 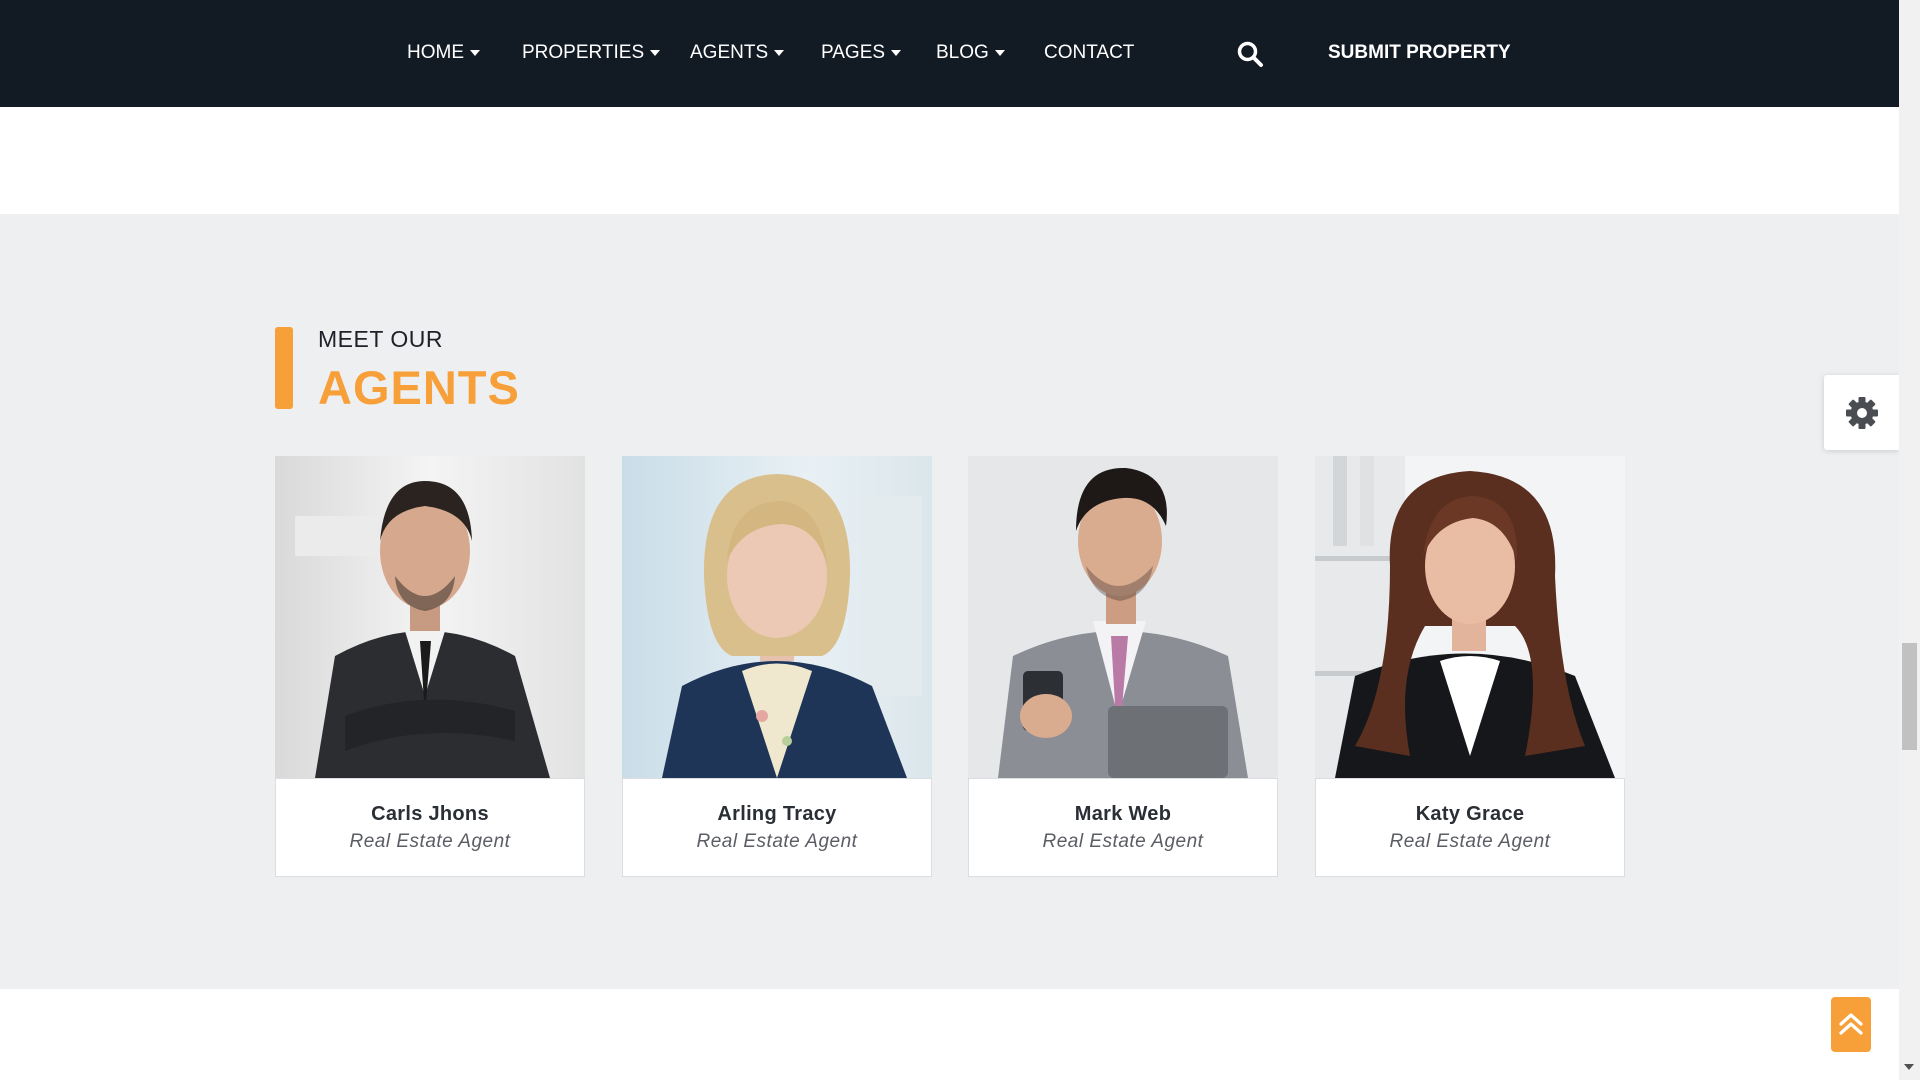 I want to click on section-title: AGENTS, so click(x=419, y=387).